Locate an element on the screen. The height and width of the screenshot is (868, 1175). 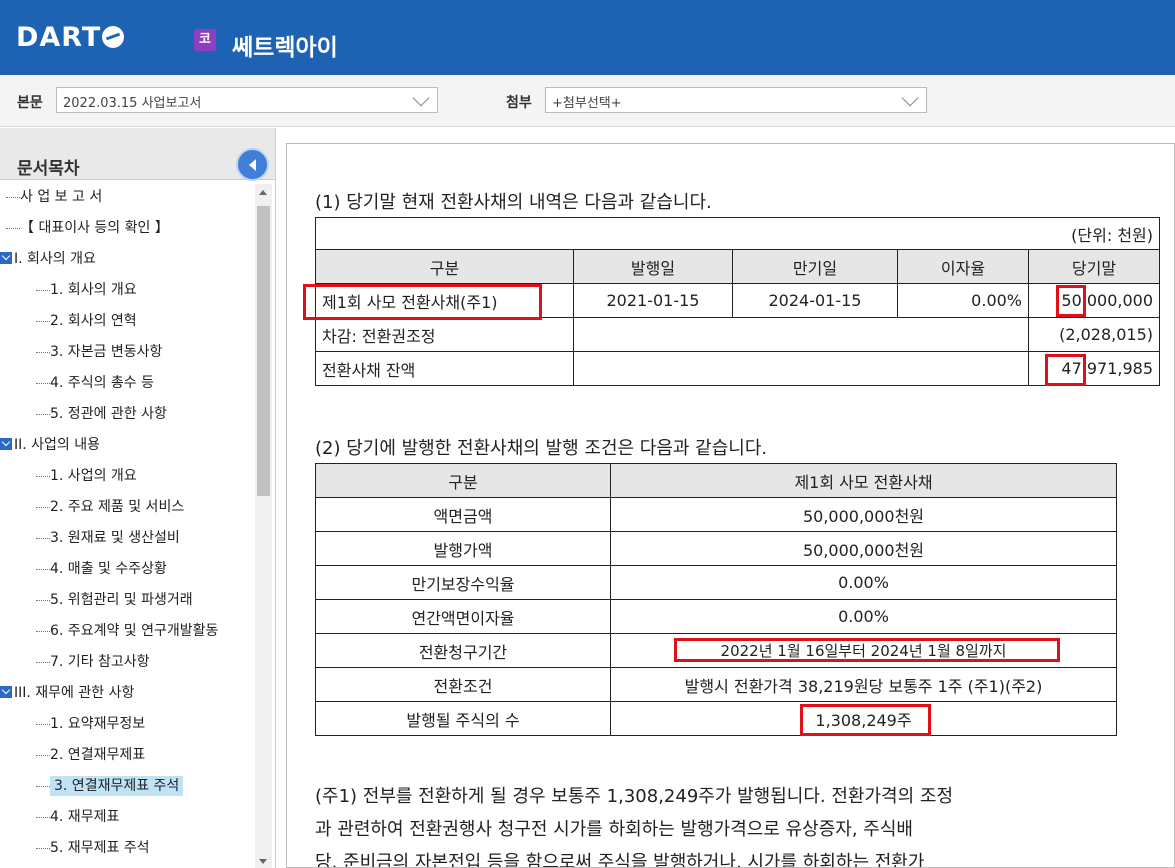
toc-item-label: 4. 매출 및 수주상황 is located at coordinates (108, 569).